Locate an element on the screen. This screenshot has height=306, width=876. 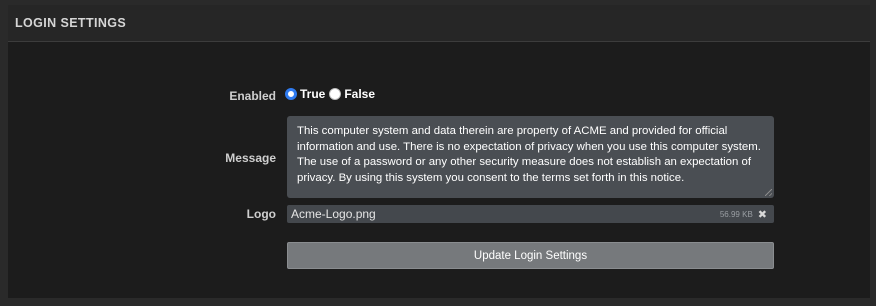
logo-file-name: Acme-Logo.png is located at coordinates (333, 214).